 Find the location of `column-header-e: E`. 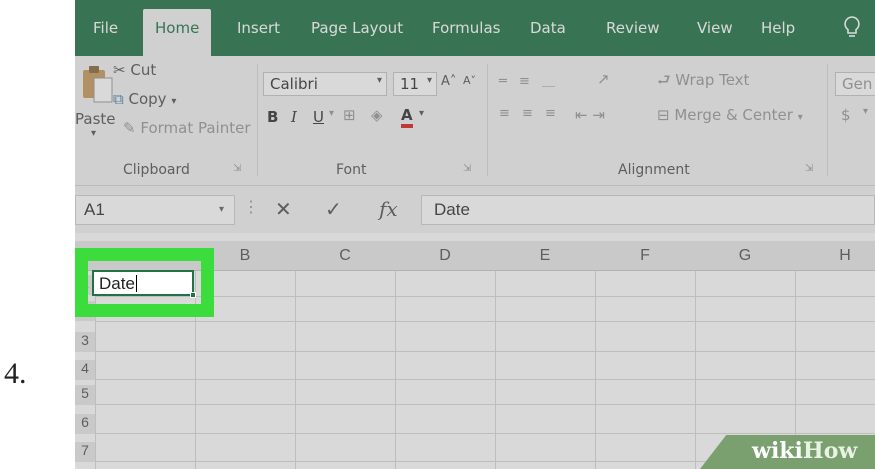

column-header-e: E is located at coordinates (545, 256).